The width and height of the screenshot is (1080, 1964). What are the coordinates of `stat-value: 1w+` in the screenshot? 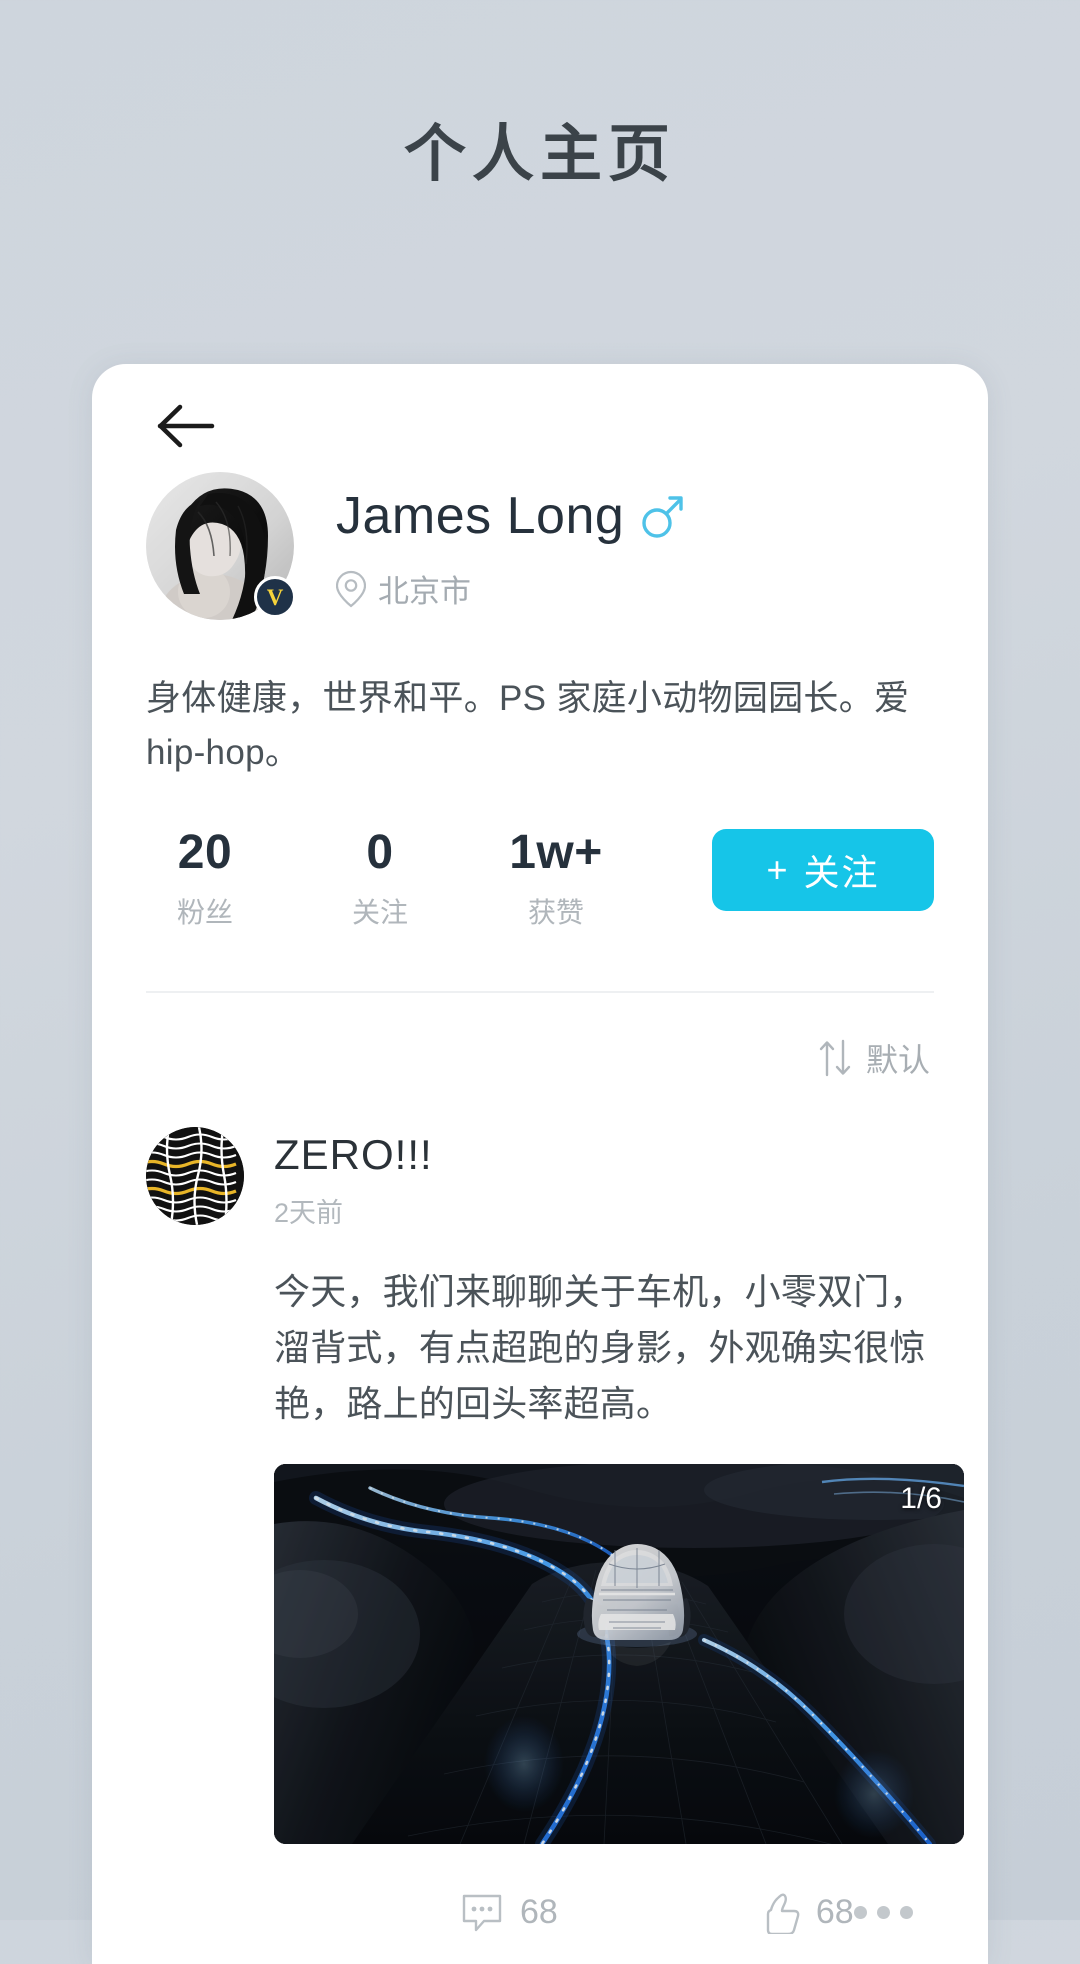 It's located at (556, 852).